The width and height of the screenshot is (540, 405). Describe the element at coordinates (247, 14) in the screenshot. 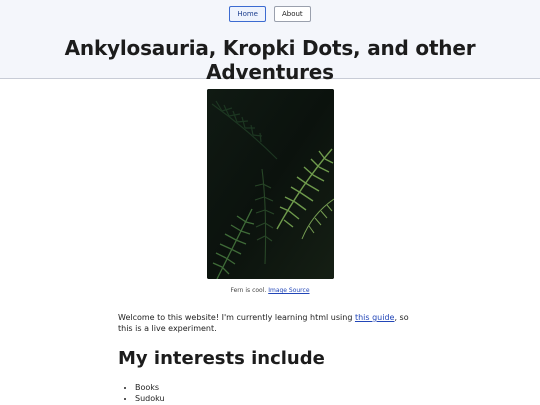

I see `nav-home-link: Home` at that location.